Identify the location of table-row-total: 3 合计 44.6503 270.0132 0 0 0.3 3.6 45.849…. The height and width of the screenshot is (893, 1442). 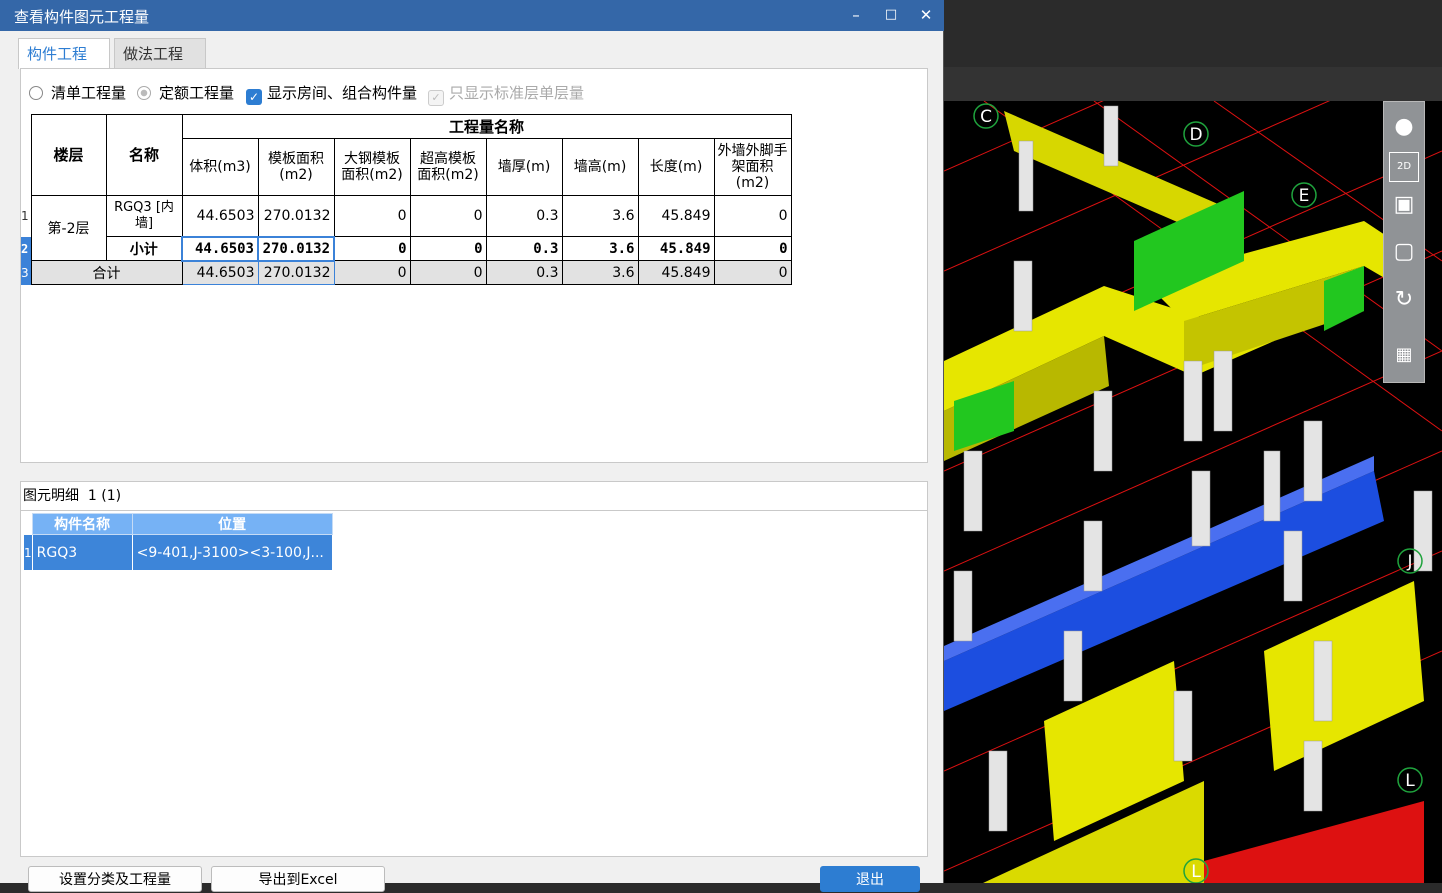
(406, 272).